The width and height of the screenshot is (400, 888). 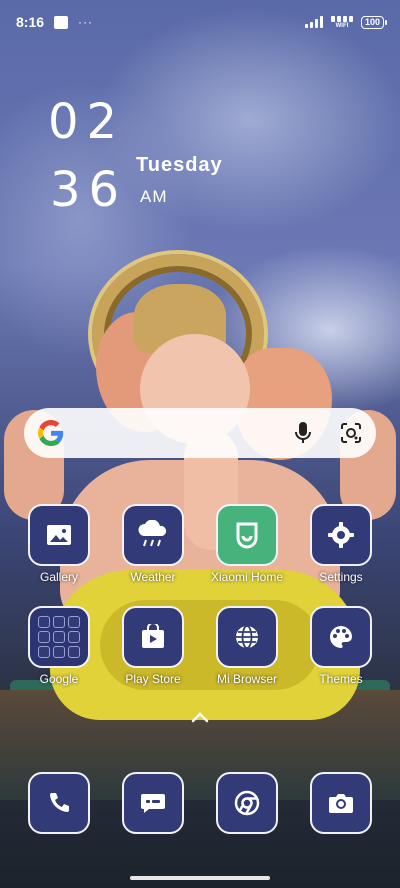 What do you see at coordinates (153, 535) in the screenshot?
I see `weather-icon` at bounding box center [153, 535].